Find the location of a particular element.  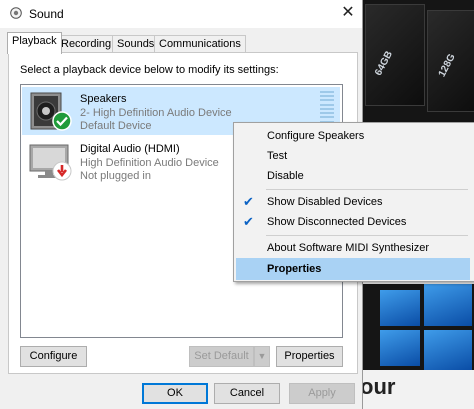

tab-recording: Recording is located at coordinates (86, 44).